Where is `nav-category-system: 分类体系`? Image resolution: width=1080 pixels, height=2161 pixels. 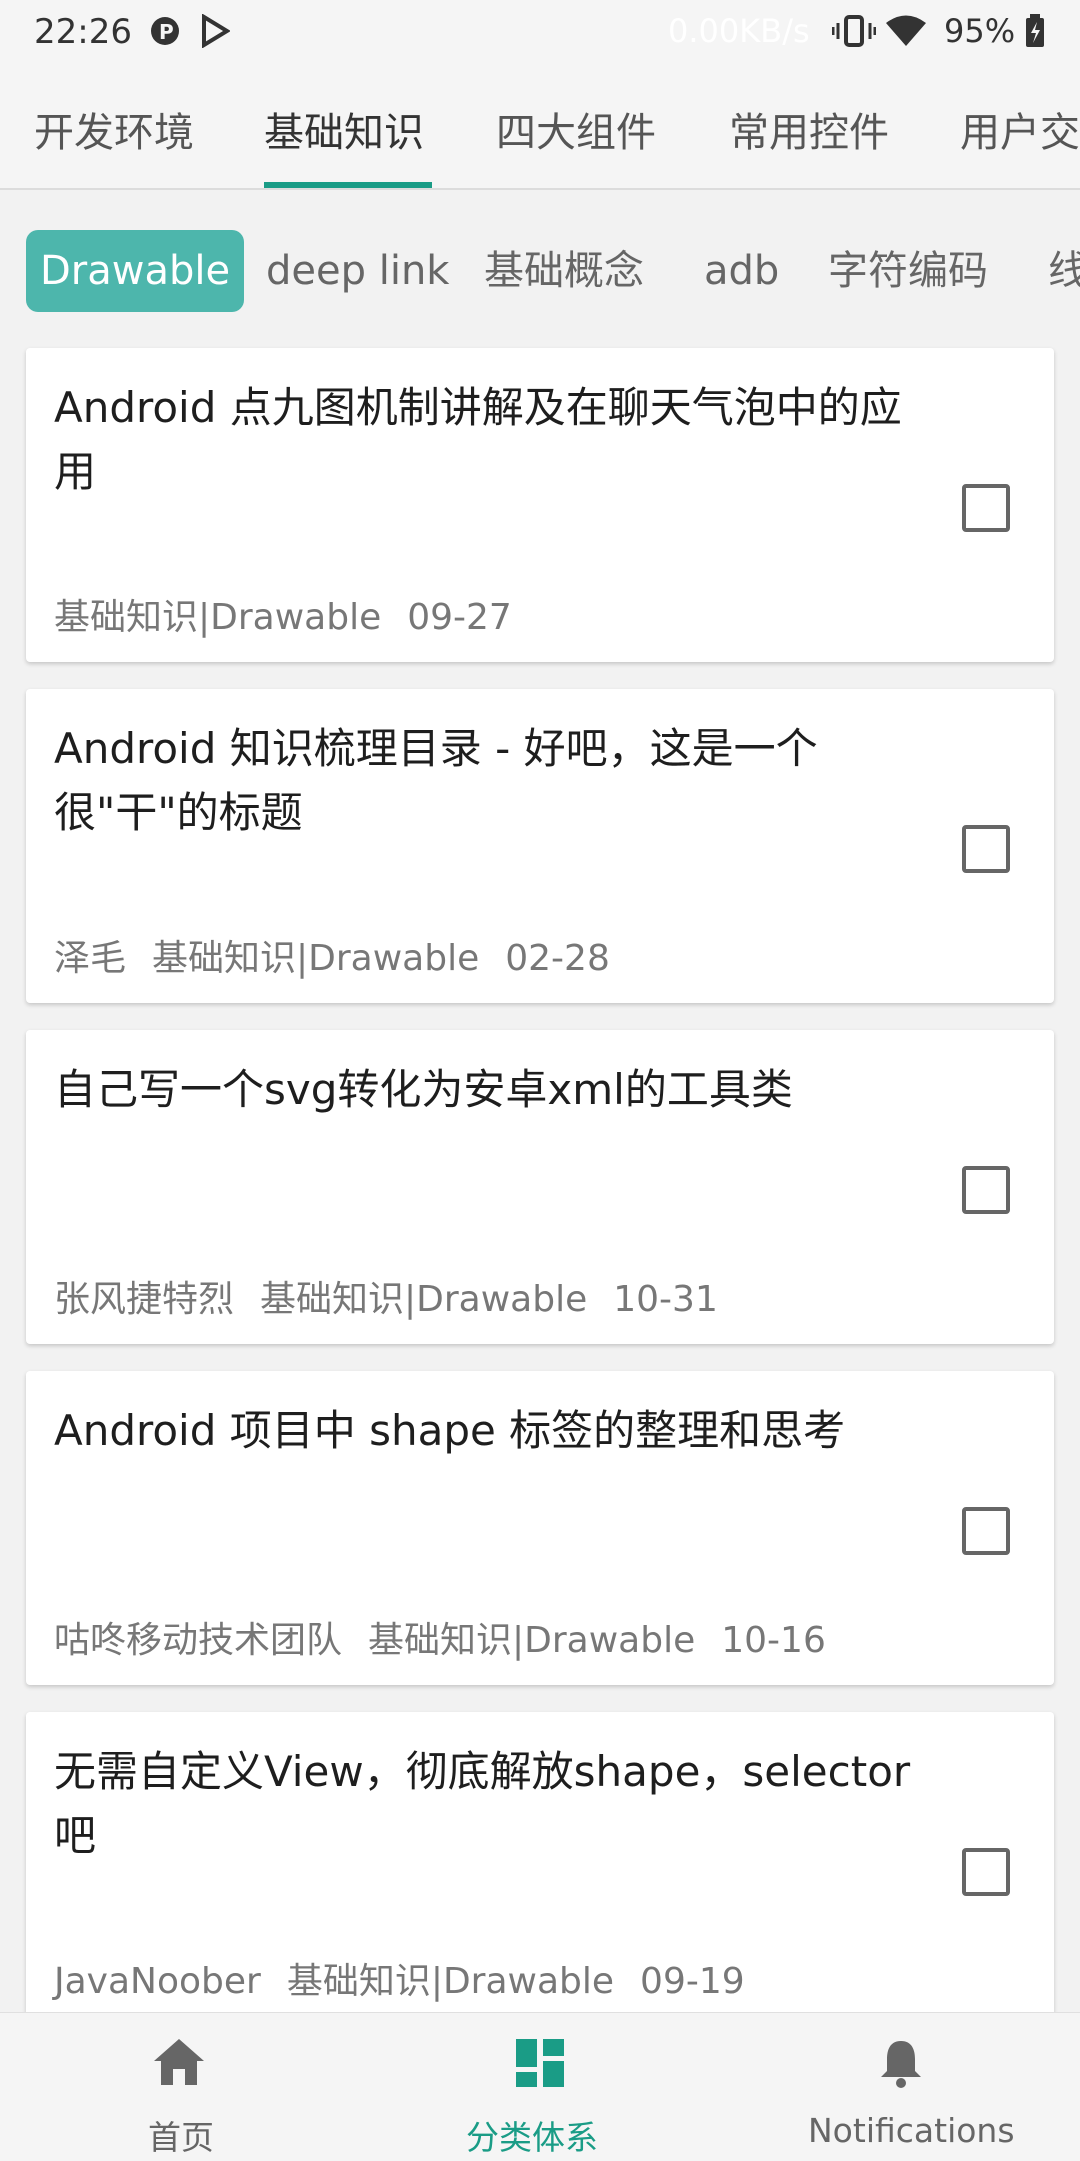 nav-category-system: 分类体系 is located at coordinates (540, 2087).